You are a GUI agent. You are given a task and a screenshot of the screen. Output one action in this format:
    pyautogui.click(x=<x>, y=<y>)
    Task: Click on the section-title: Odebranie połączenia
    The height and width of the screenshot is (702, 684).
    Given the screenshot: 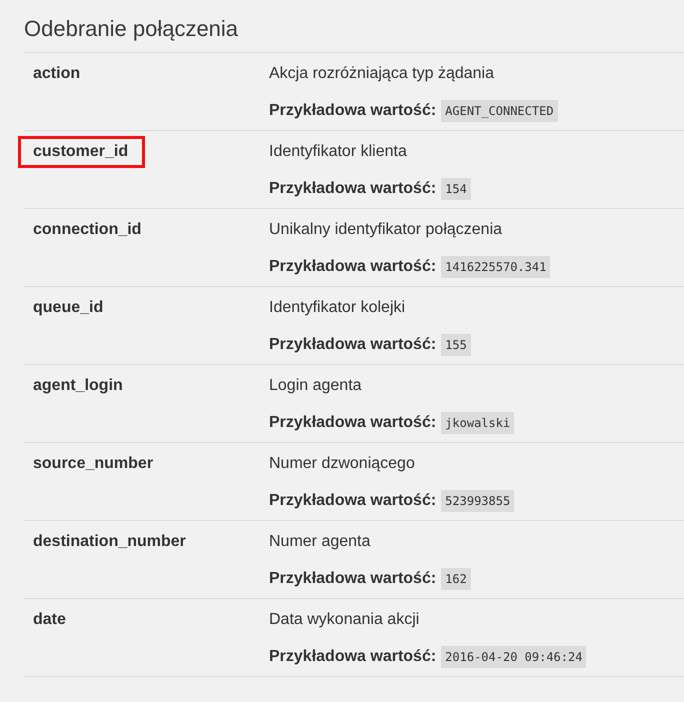 What is the action you would take?
    pyautogui.click(x=132, y=29)
    